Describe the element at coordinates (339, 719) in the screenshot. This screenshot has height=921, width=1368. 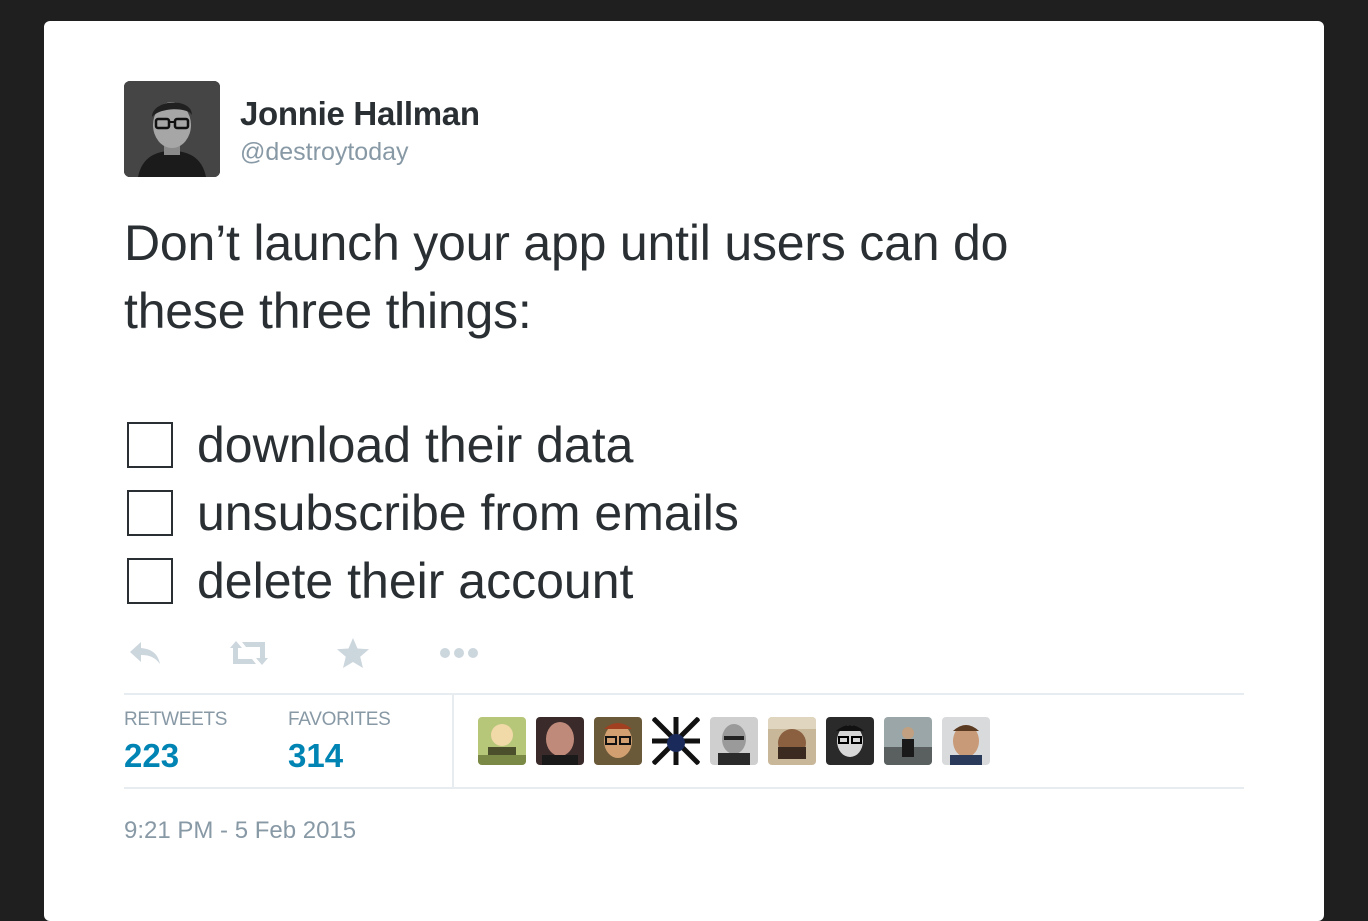
I see `favorites-label: FAVORITES` at that location.